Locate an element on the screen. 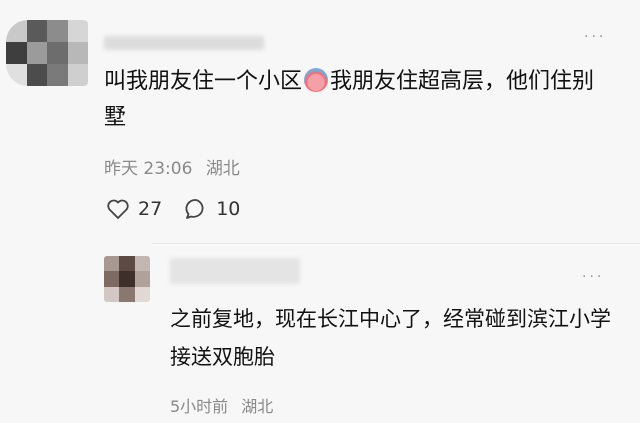 This screenshot has width=640, height=423. comment-more-button: ··· is located at coordinates (595, 37).